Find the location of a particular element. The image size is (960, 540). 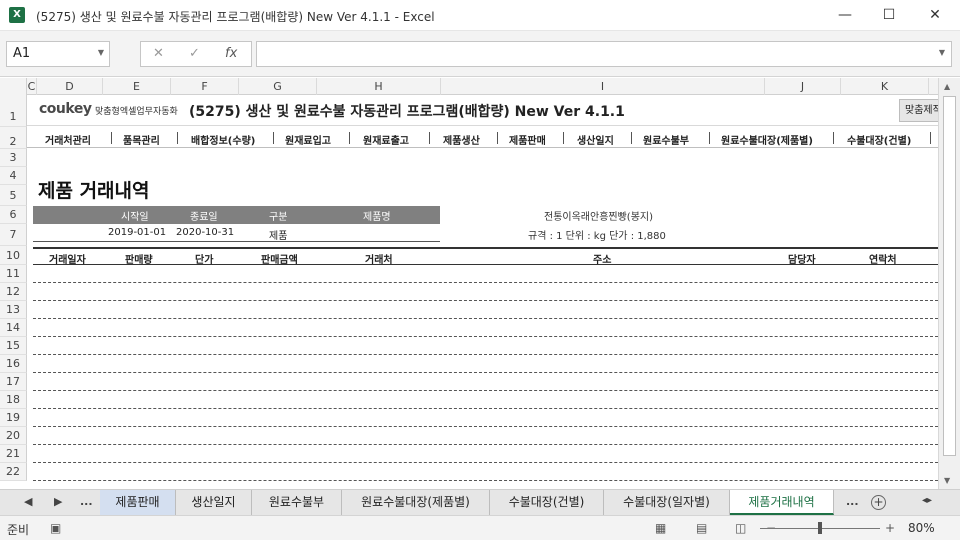

menu-item-daily-log: 생산일지 is located at coordinates (595, 139).